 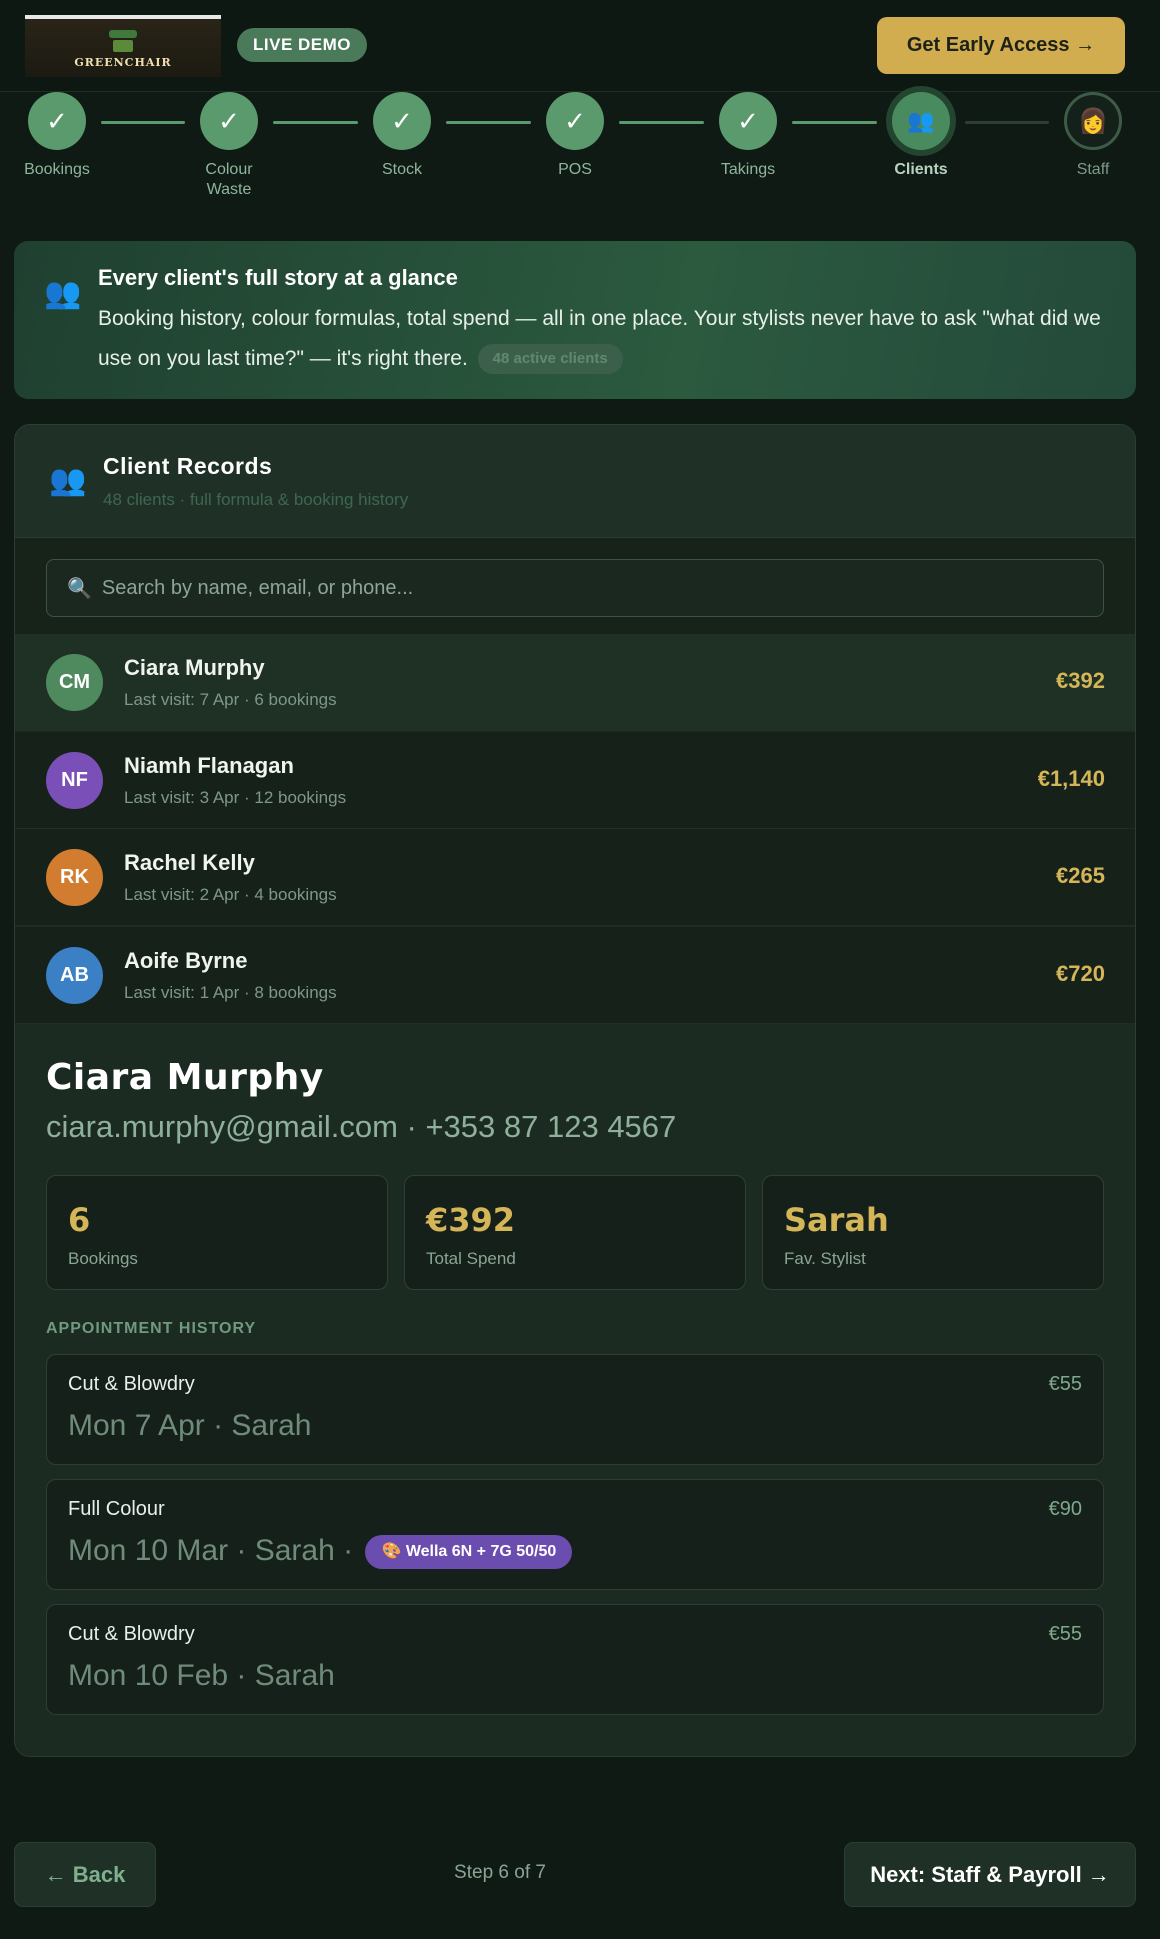 I want to click on greenchair-logo: GREENCHAIR, so click(x=123, y=46).